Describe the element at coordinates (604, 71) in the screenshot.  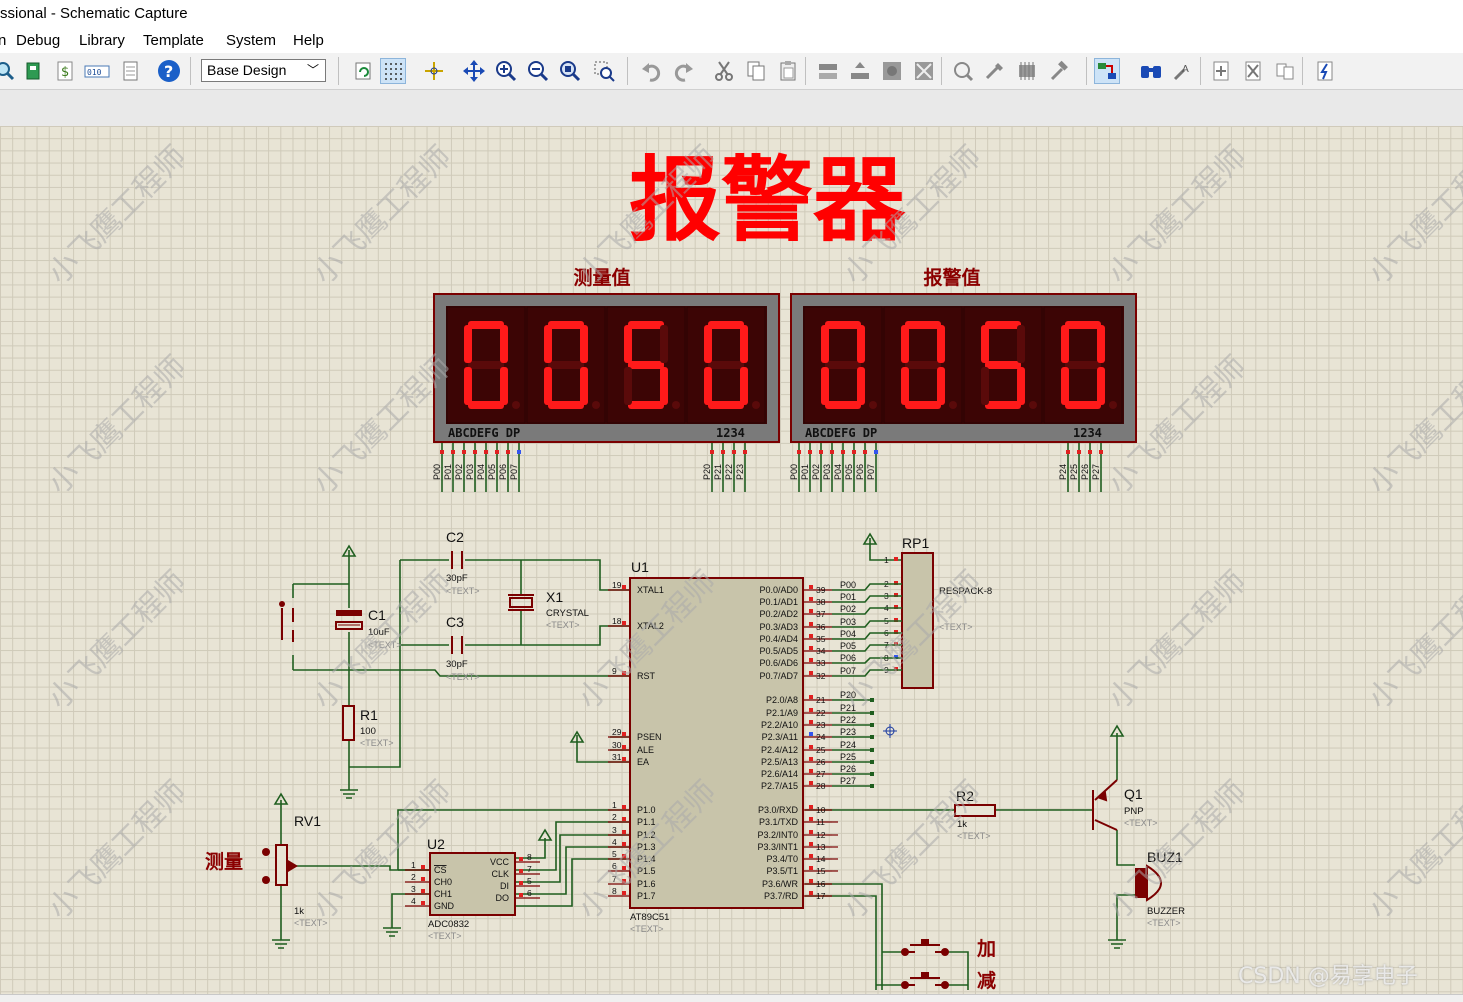
I see `zoom-area-icon` at that location.